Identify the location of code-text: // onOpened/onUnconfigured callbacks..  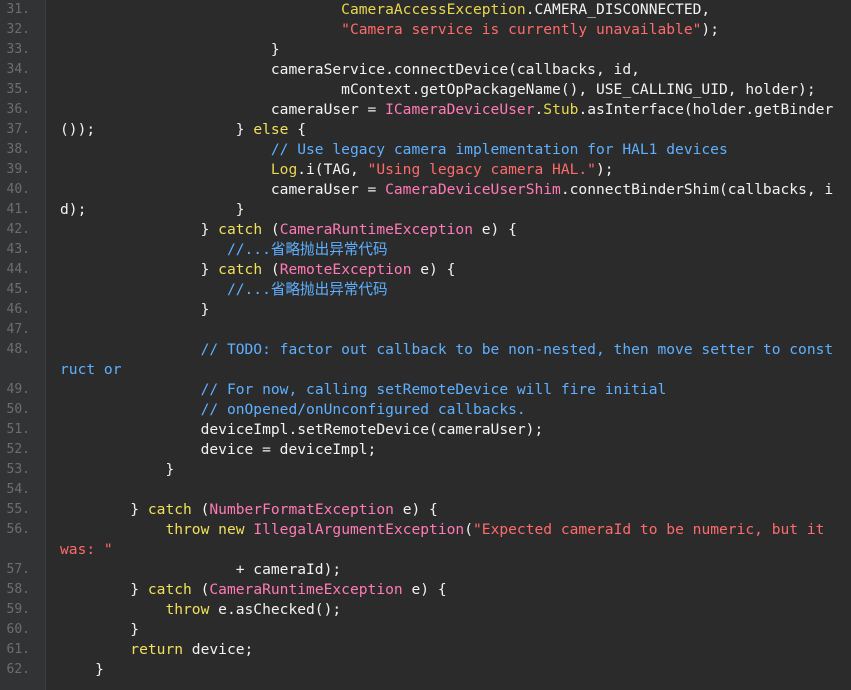
(448, 410).